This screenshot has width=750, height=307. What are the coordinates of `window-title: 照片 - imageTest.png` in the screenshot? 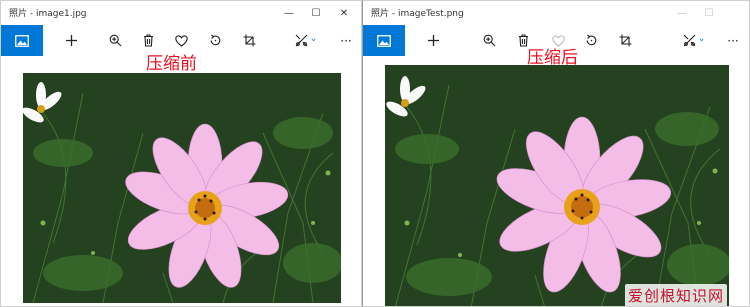 It's located at (417, 14).